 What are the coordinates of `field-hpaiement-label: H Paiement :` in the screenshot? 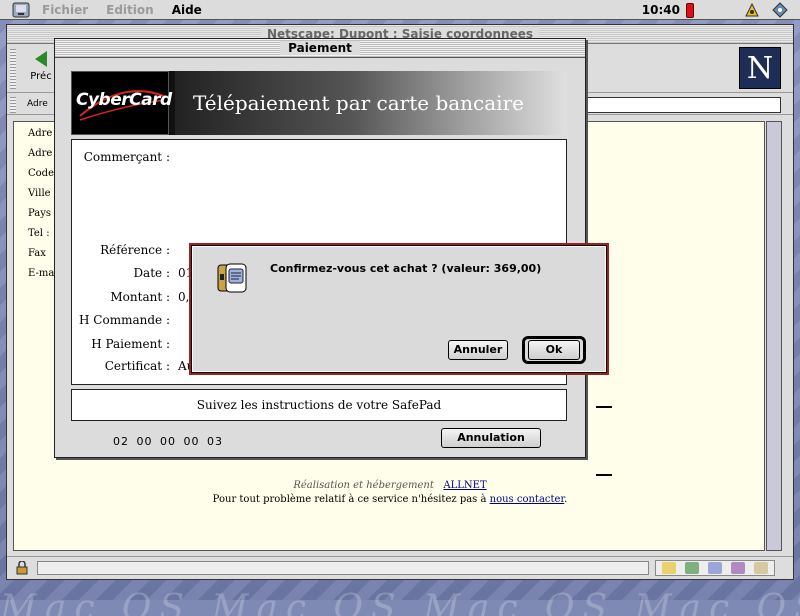 It's located at (130, 344).